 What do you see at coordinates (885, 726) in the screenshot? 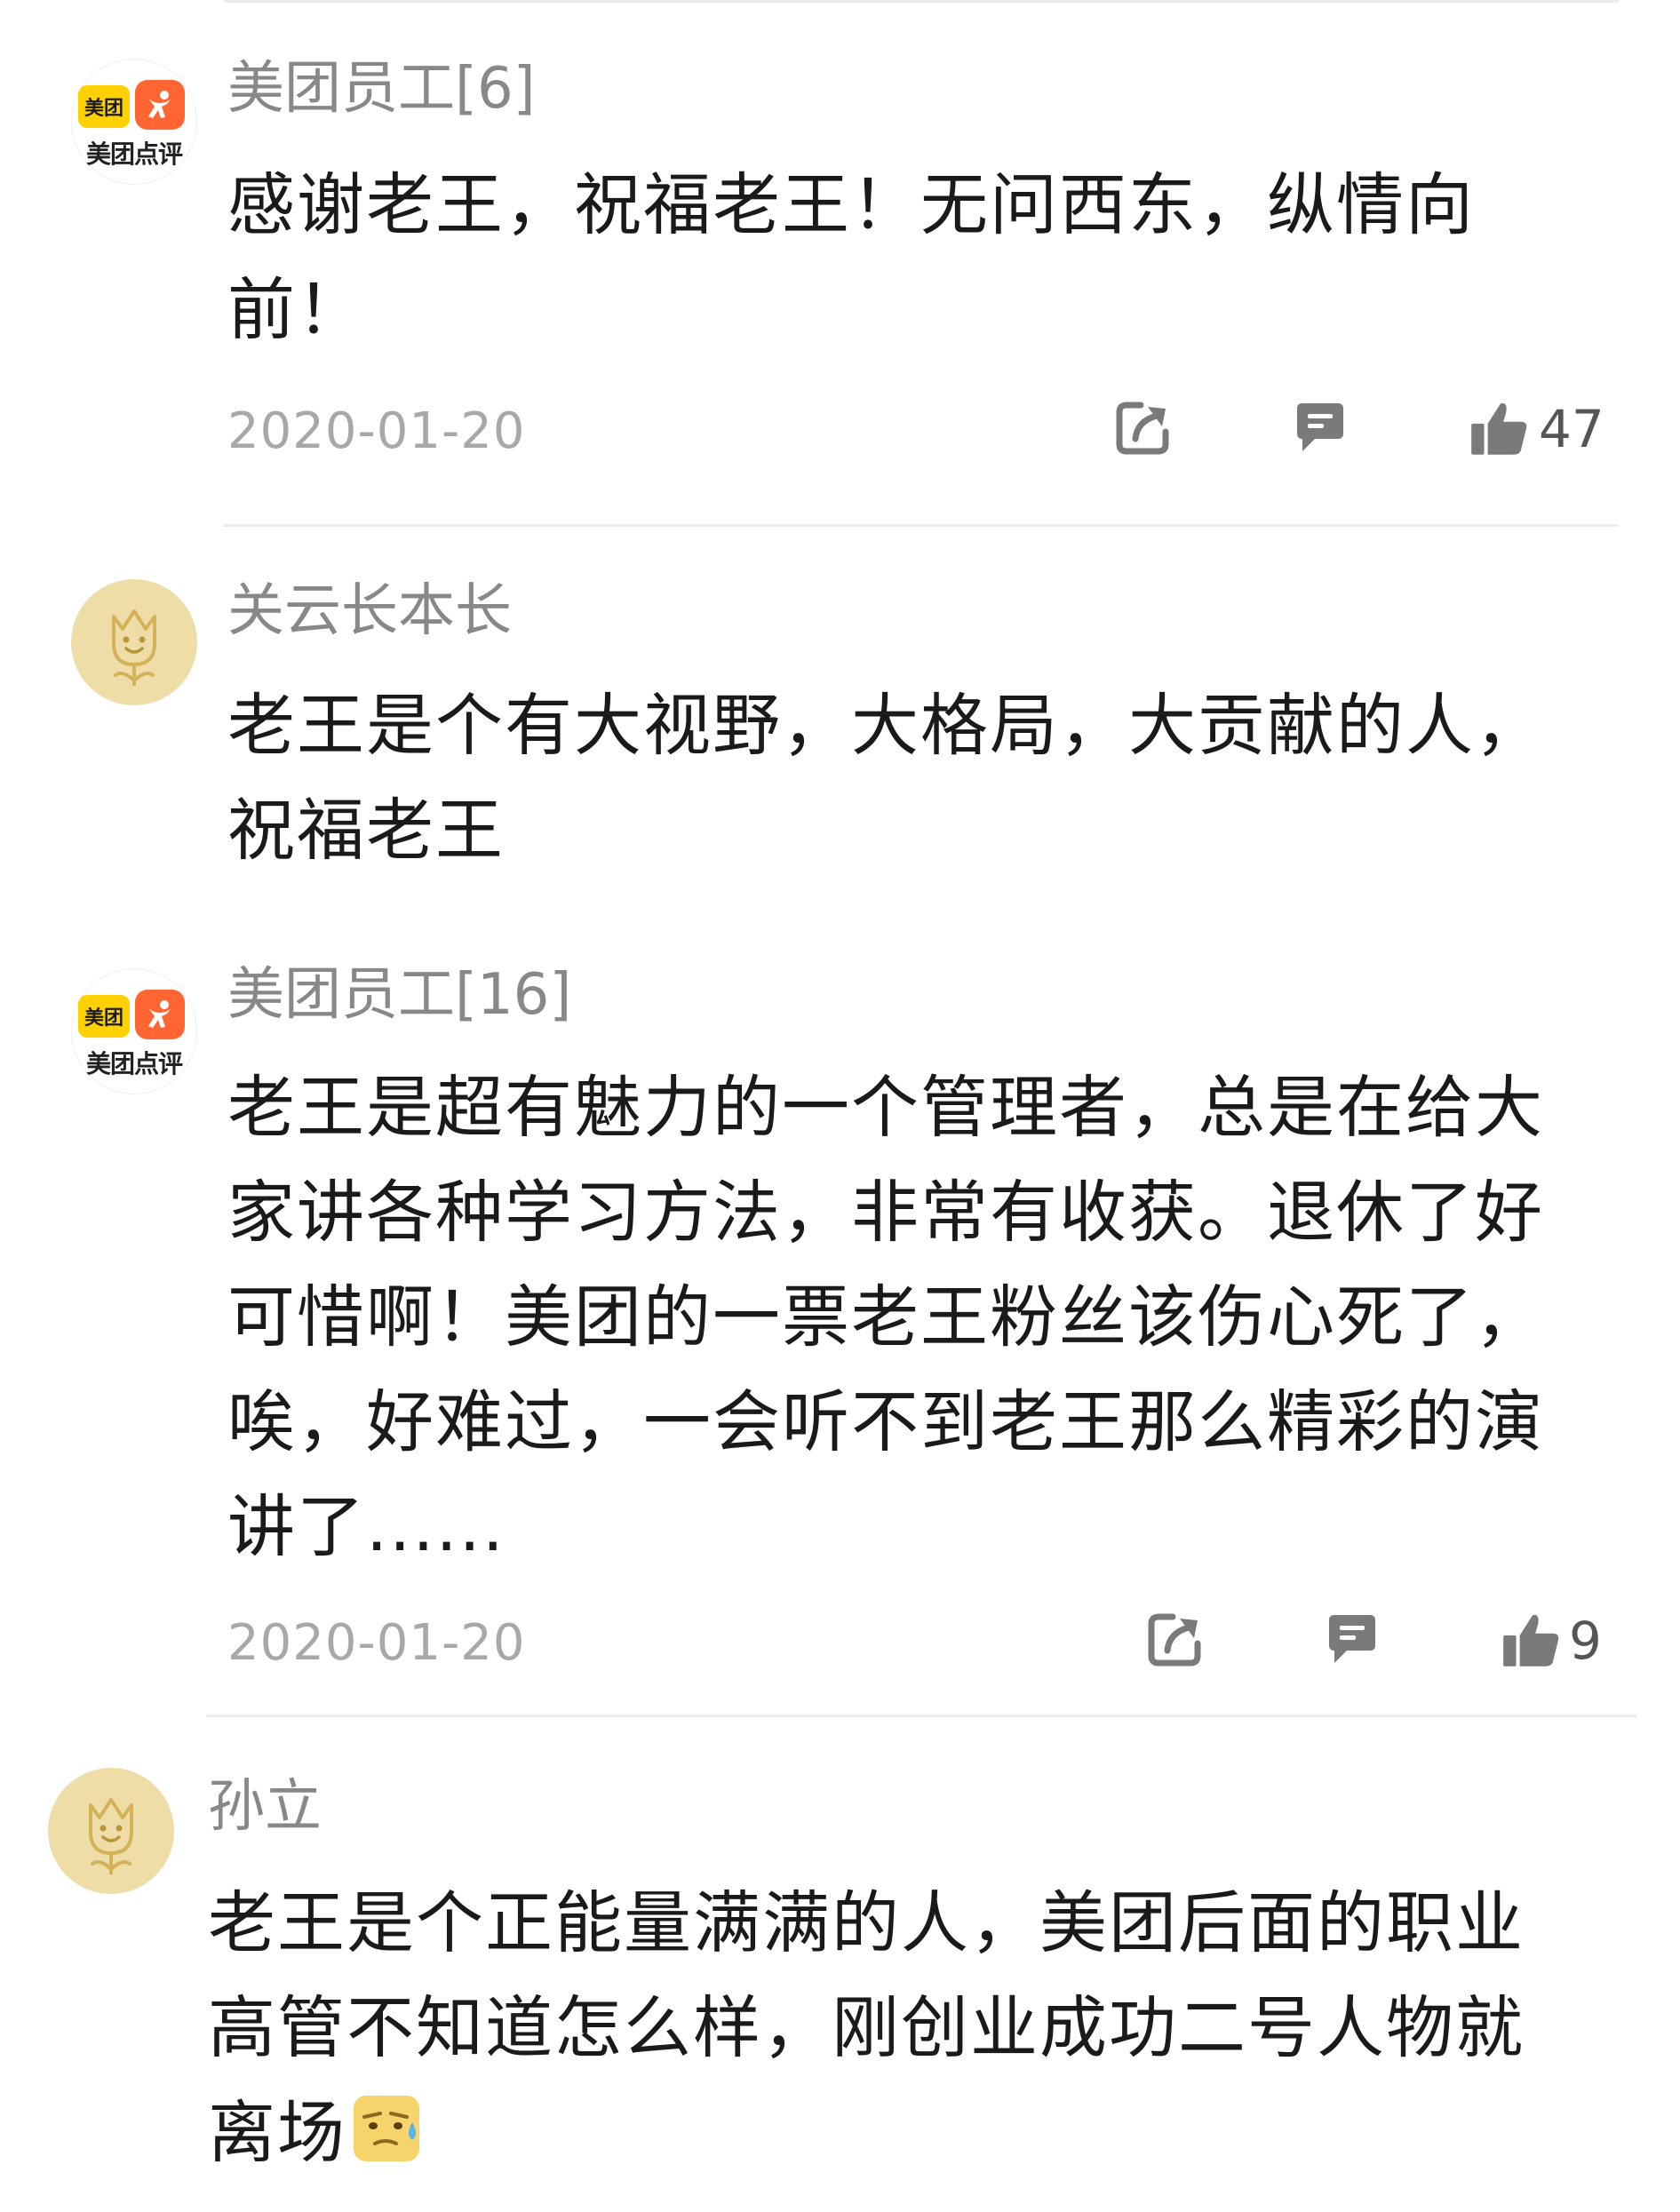
I see `comment-line: 老王是个有大视野，大格局，大贡献的人，` at bounding box center [885, 726].